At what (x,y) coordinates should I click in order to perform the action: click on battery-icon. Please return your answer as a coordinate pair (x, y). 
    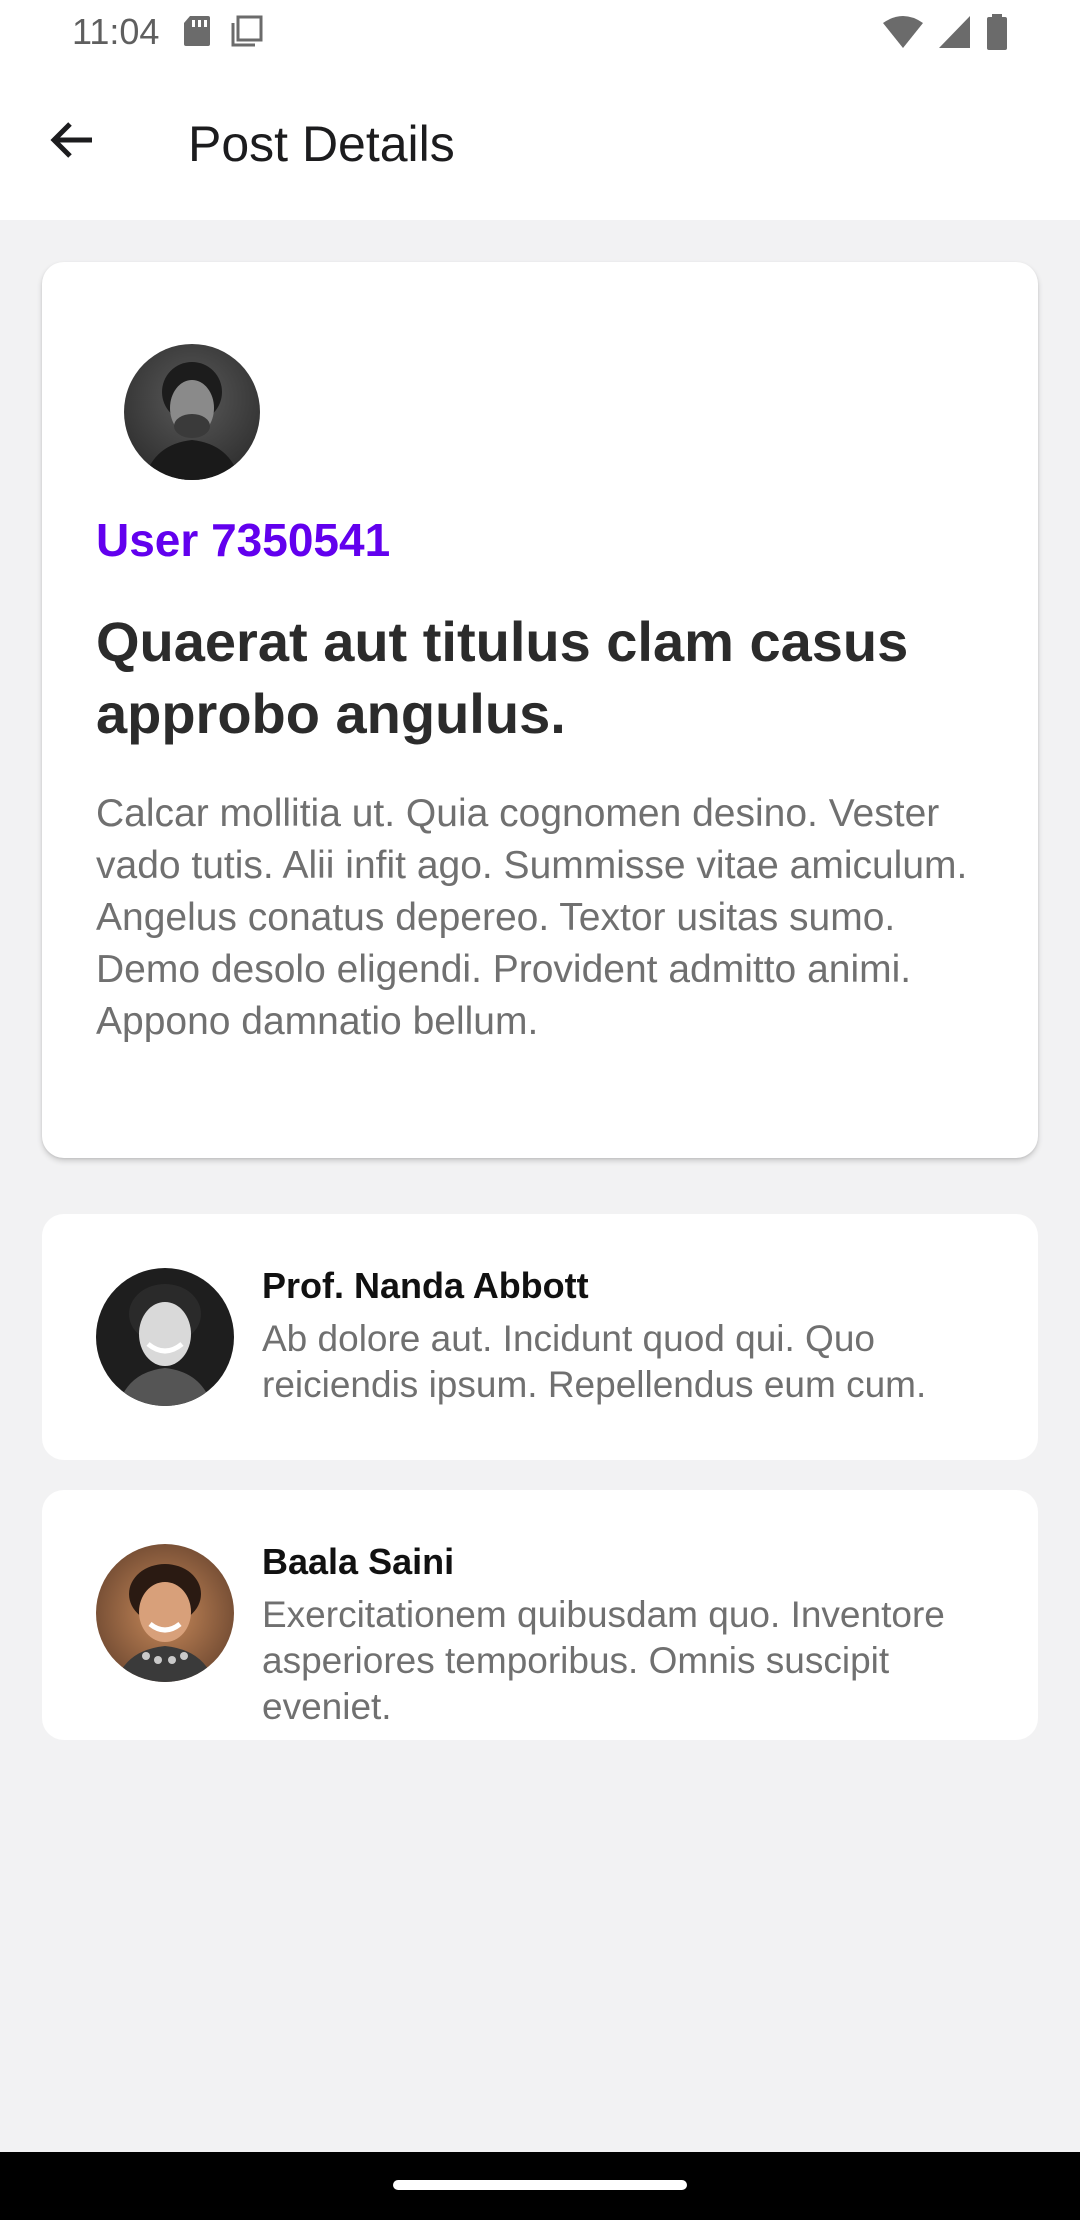
    Looking at the image, I should click on (997, 34).